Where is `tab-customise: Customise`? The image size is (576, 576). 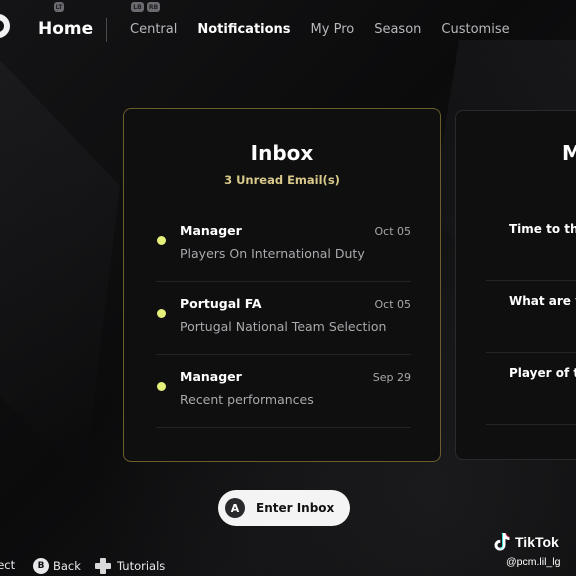 tab-customise: Customise is located at coordinates (475, 29).